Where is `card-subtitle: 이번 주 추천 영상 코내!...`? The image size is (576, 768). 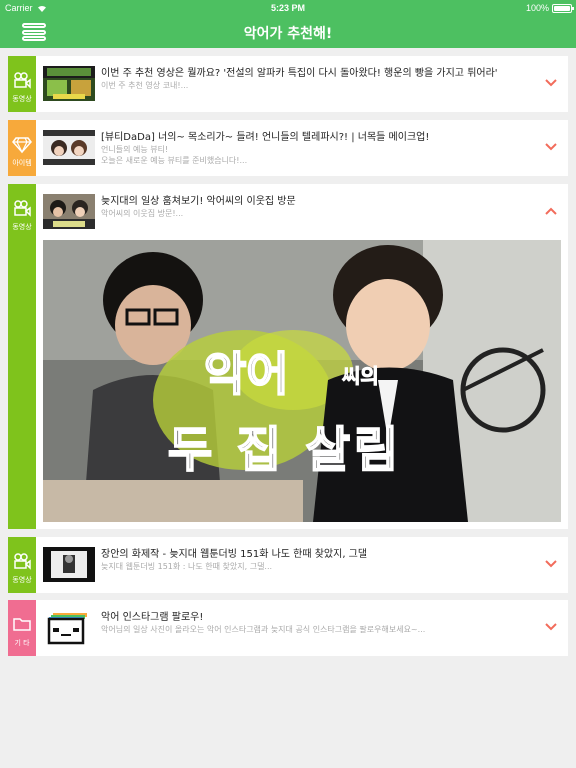
card-subtitle: 이번 주 추천 영상 코내!... is located at coordinates (145, 85).